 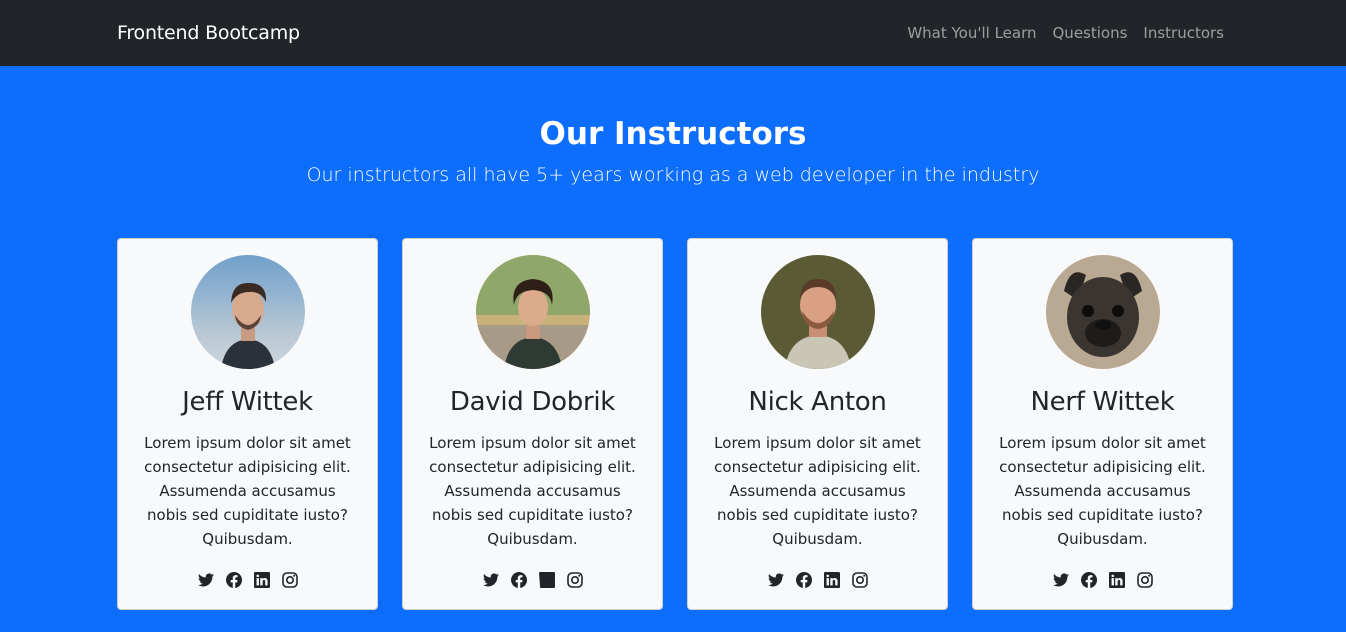 I want to click on brand-link: Frontend Bootcamp, so click(x=208, y=33).